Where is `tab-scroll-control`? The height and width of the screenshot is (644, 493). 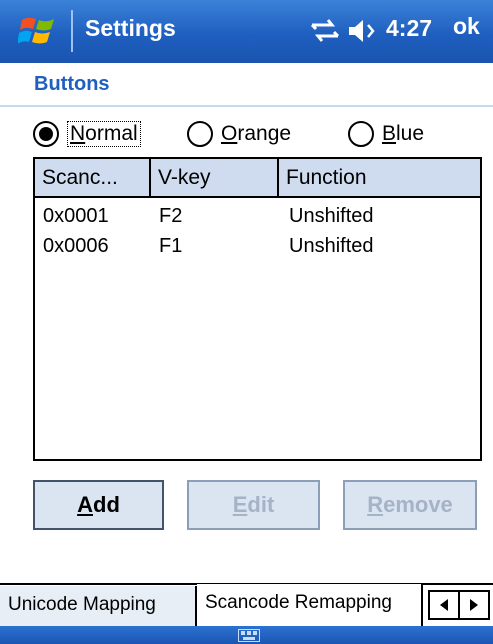
tab-scroll-control is located at coordinates (459, 605).